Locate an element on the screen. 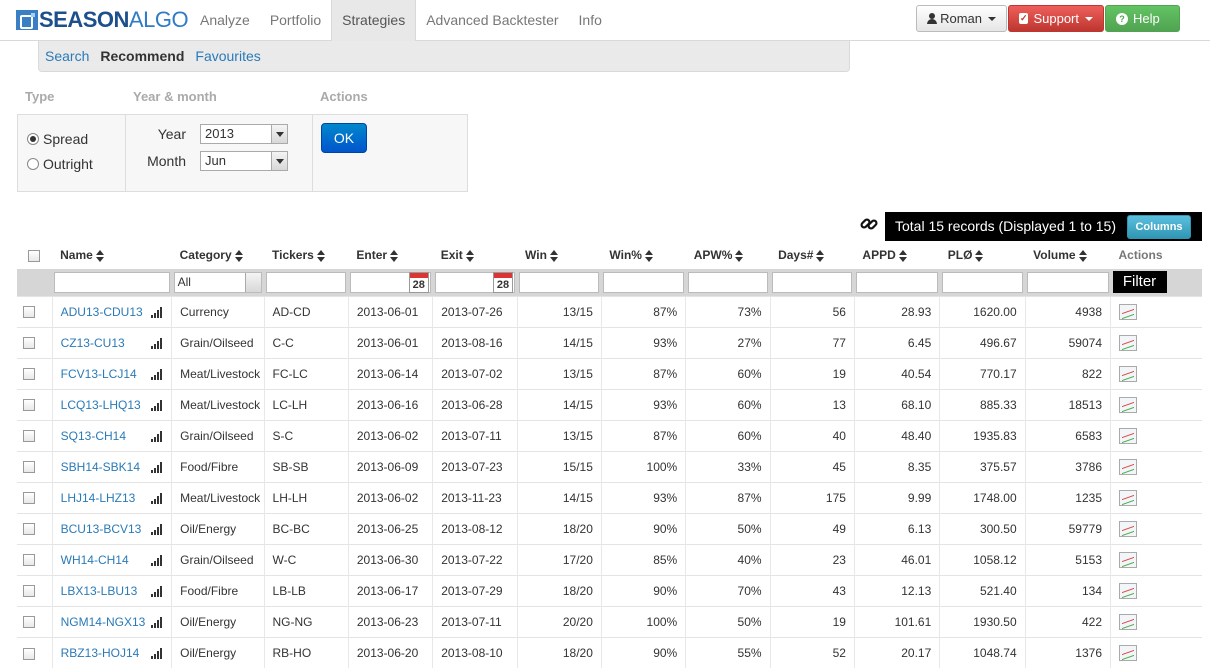  col-header-win: Win is located at coordinates (559, 255).